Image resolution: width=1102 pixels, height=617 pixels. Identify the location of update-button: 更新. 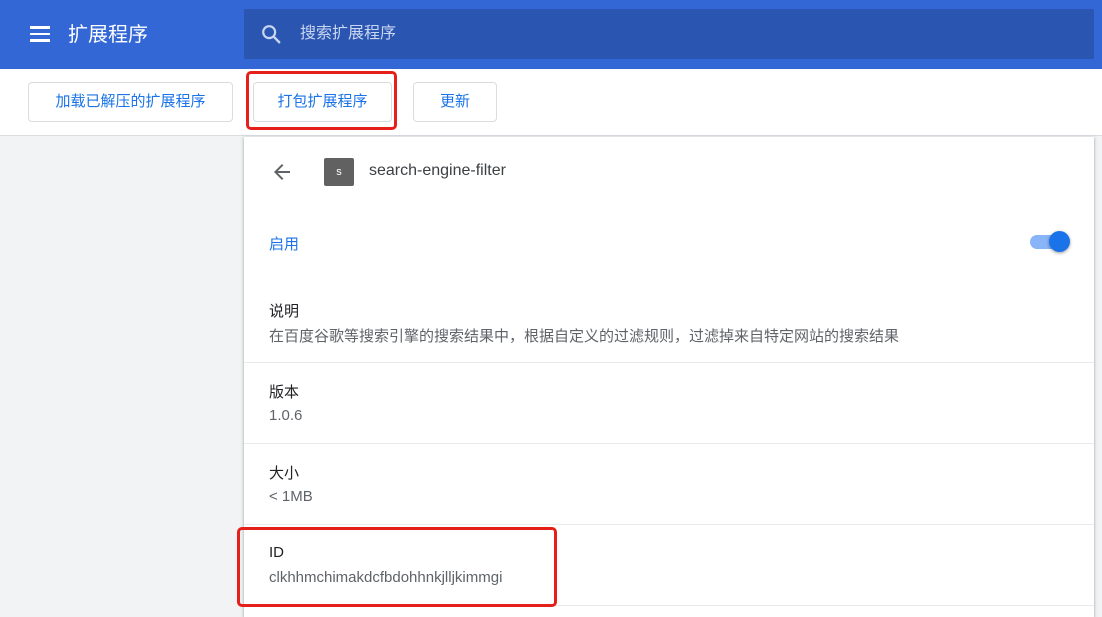
(455, 102).